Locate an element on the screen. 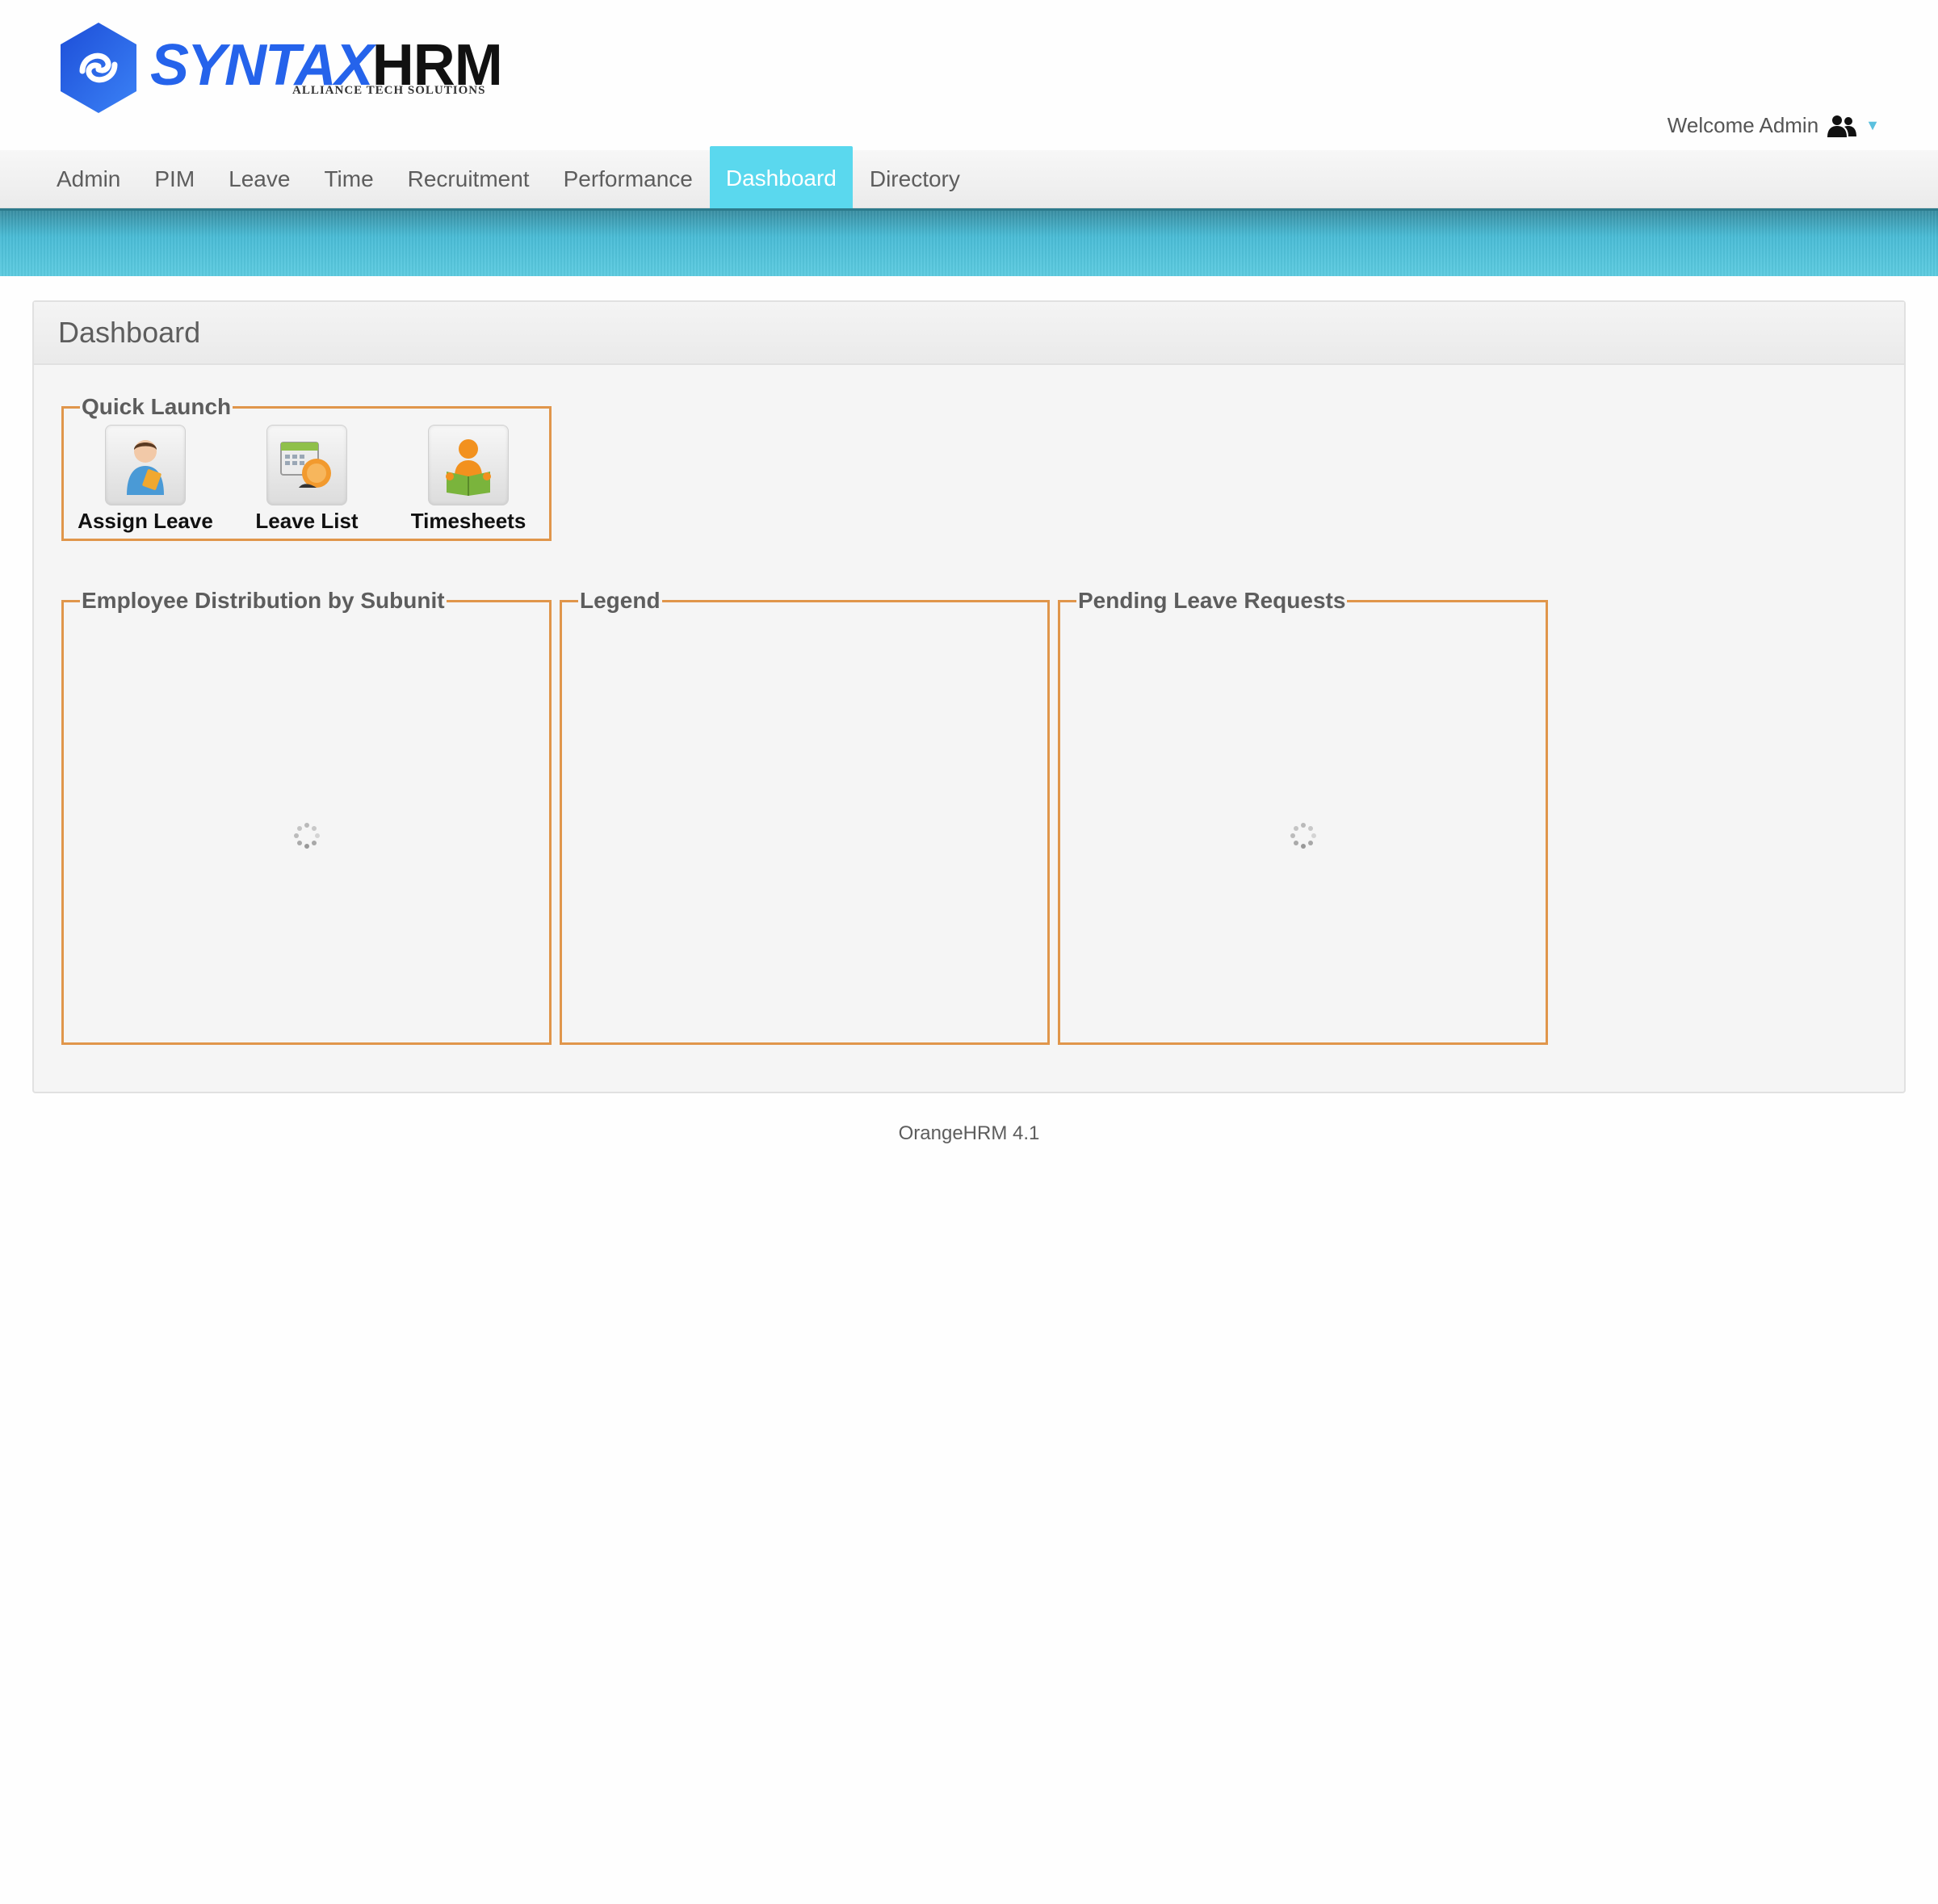  quick-launch-timesheets: Timesheets is located at coordinates (468, 479).